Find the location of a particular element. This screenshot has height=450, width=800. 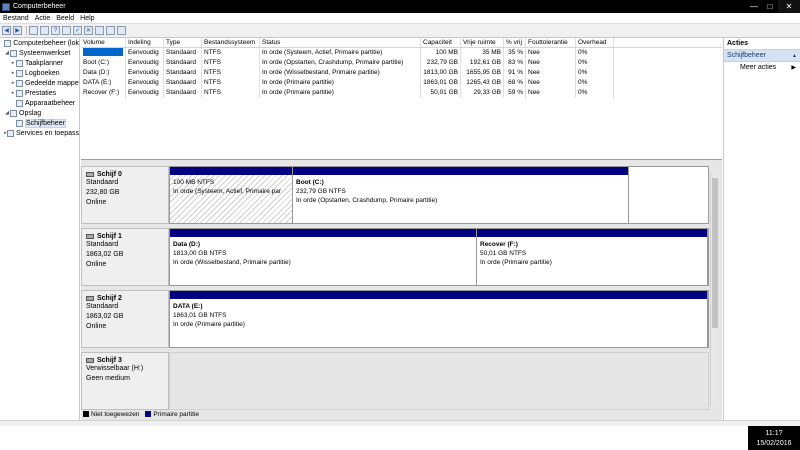

actions-header: Acties is located at coordinates (762, 44).